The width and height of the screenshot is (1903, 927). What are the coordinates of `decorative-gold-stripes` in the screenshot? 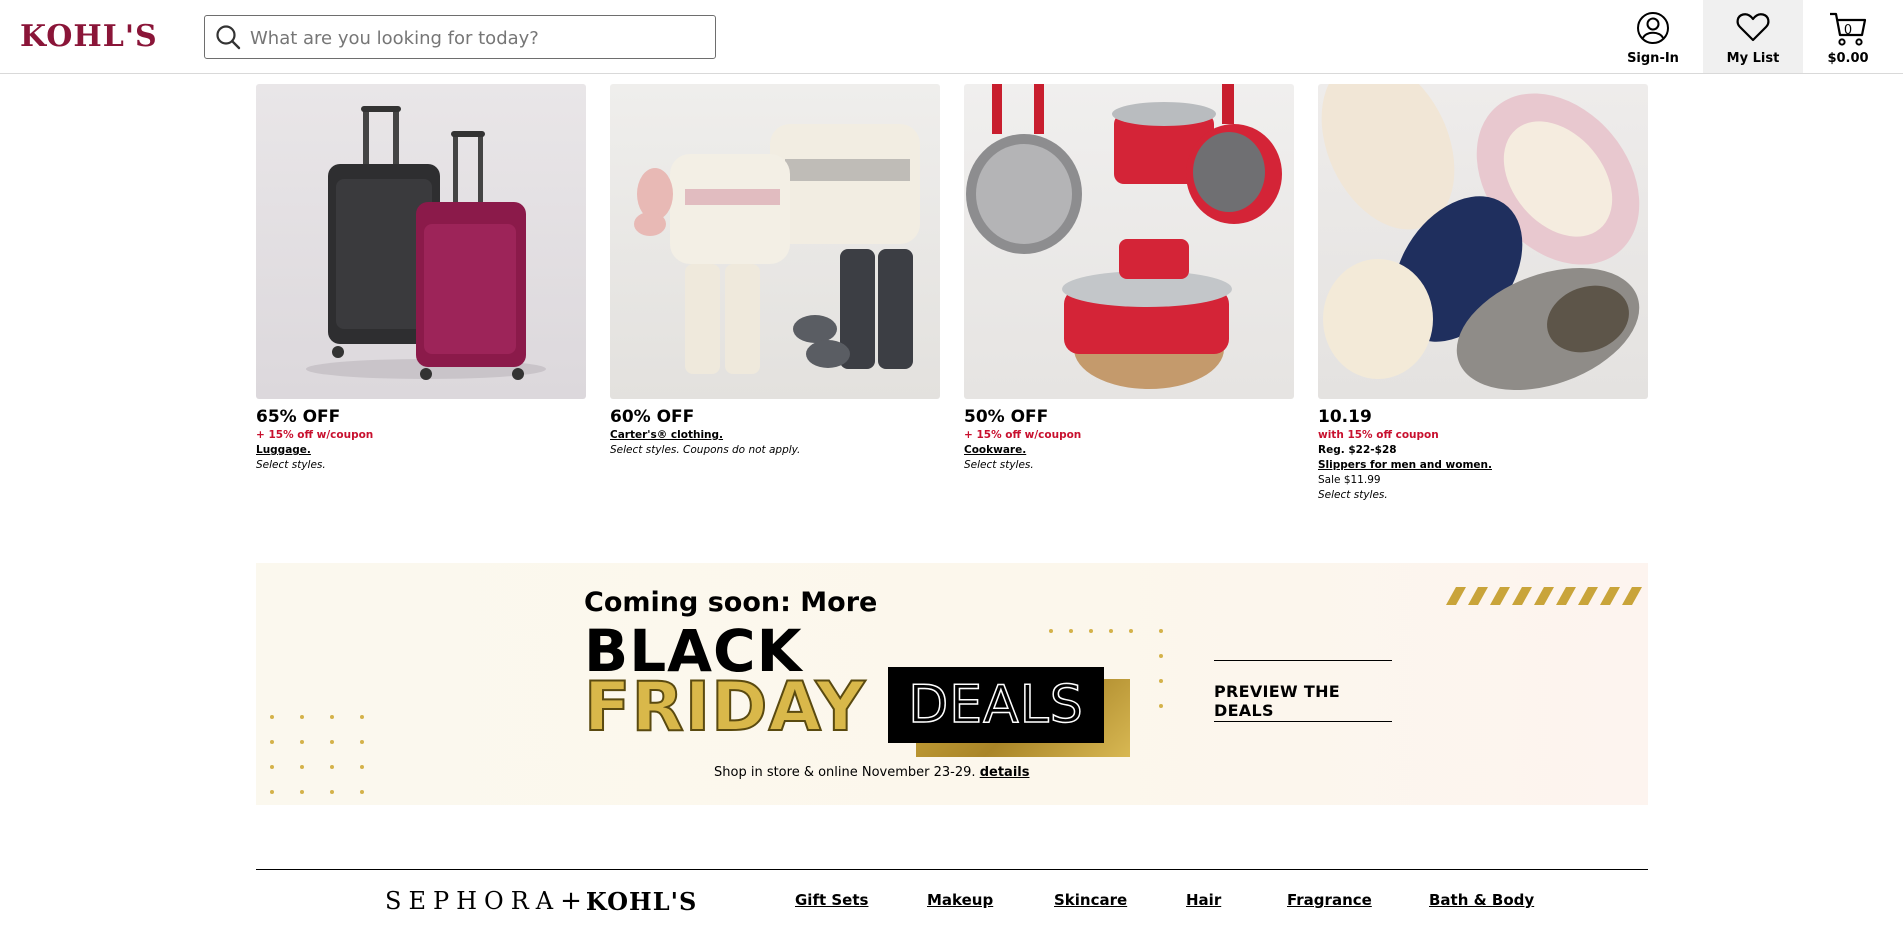 It's located at (1544, 596).